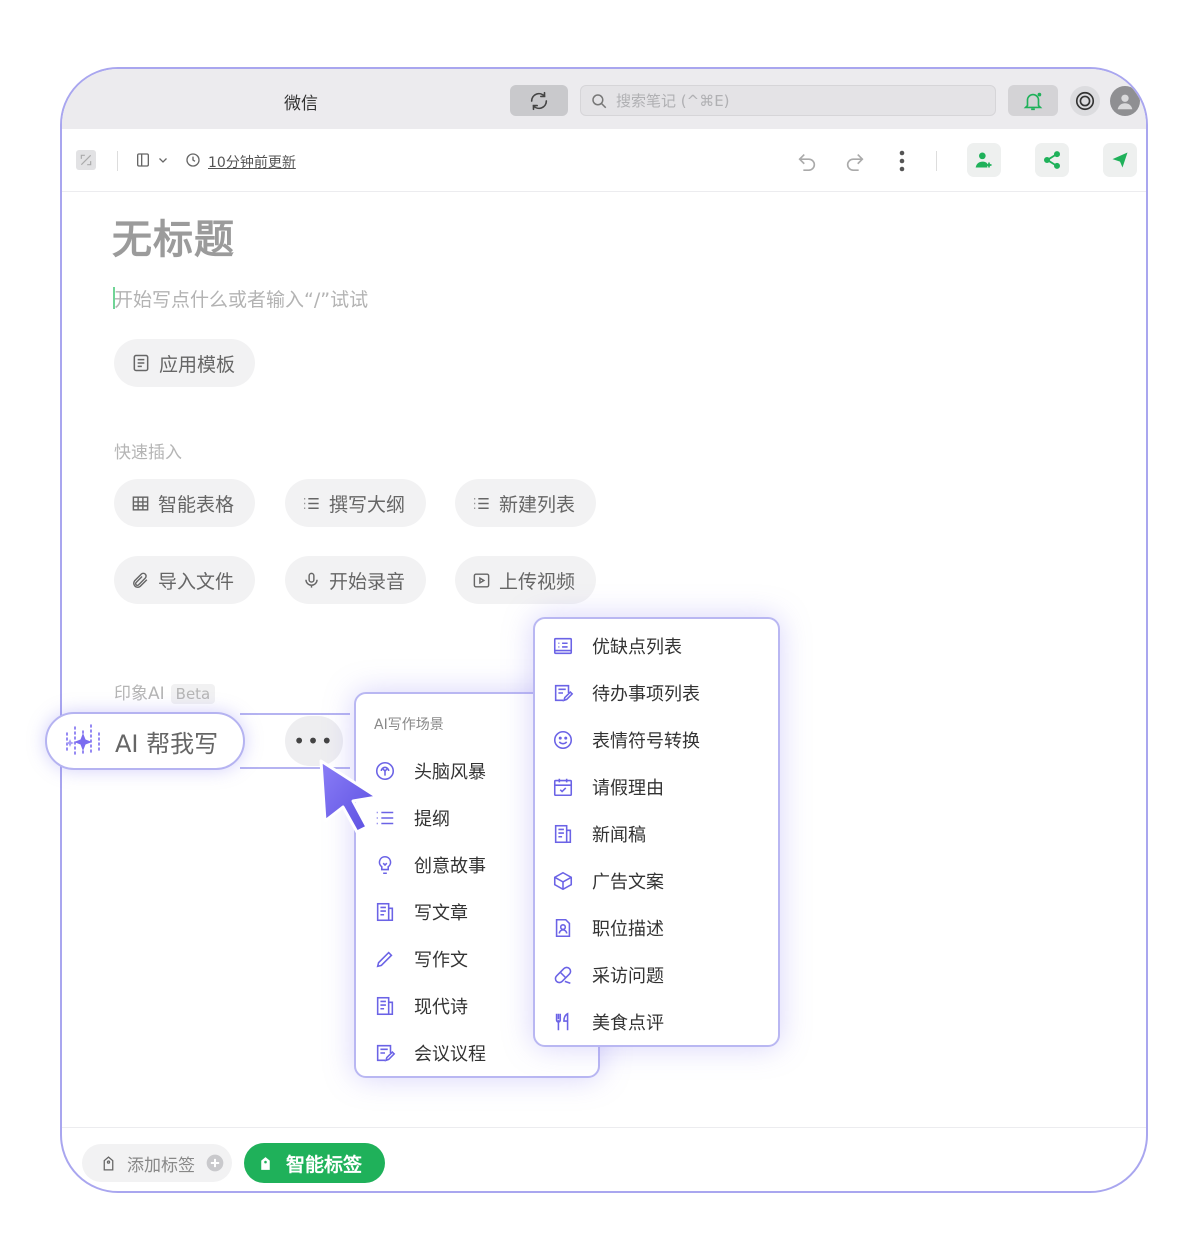  What do you see at coordinates (355, 580) in the screenshot?
I see `start-recording-button: 开始录音` at bounding box center [355, 580].